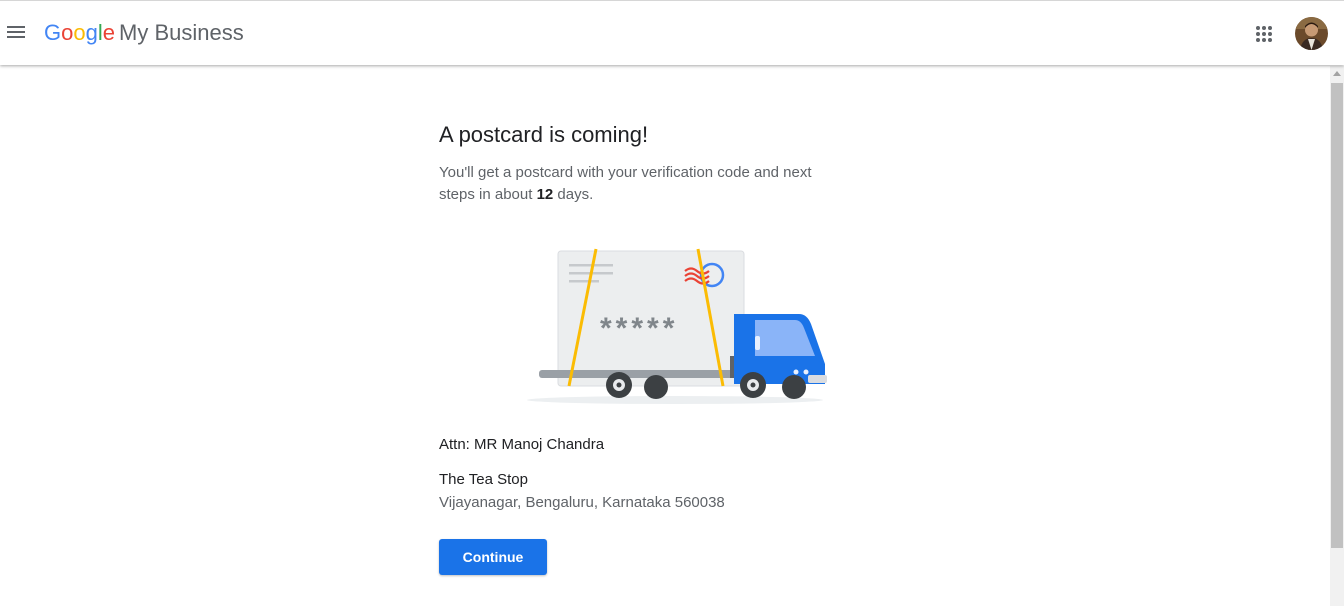 The image size is (1344, 606). Describe the element at coordinates (545, 194) in the screenshot. I see `delivery-days: 12` at that location.